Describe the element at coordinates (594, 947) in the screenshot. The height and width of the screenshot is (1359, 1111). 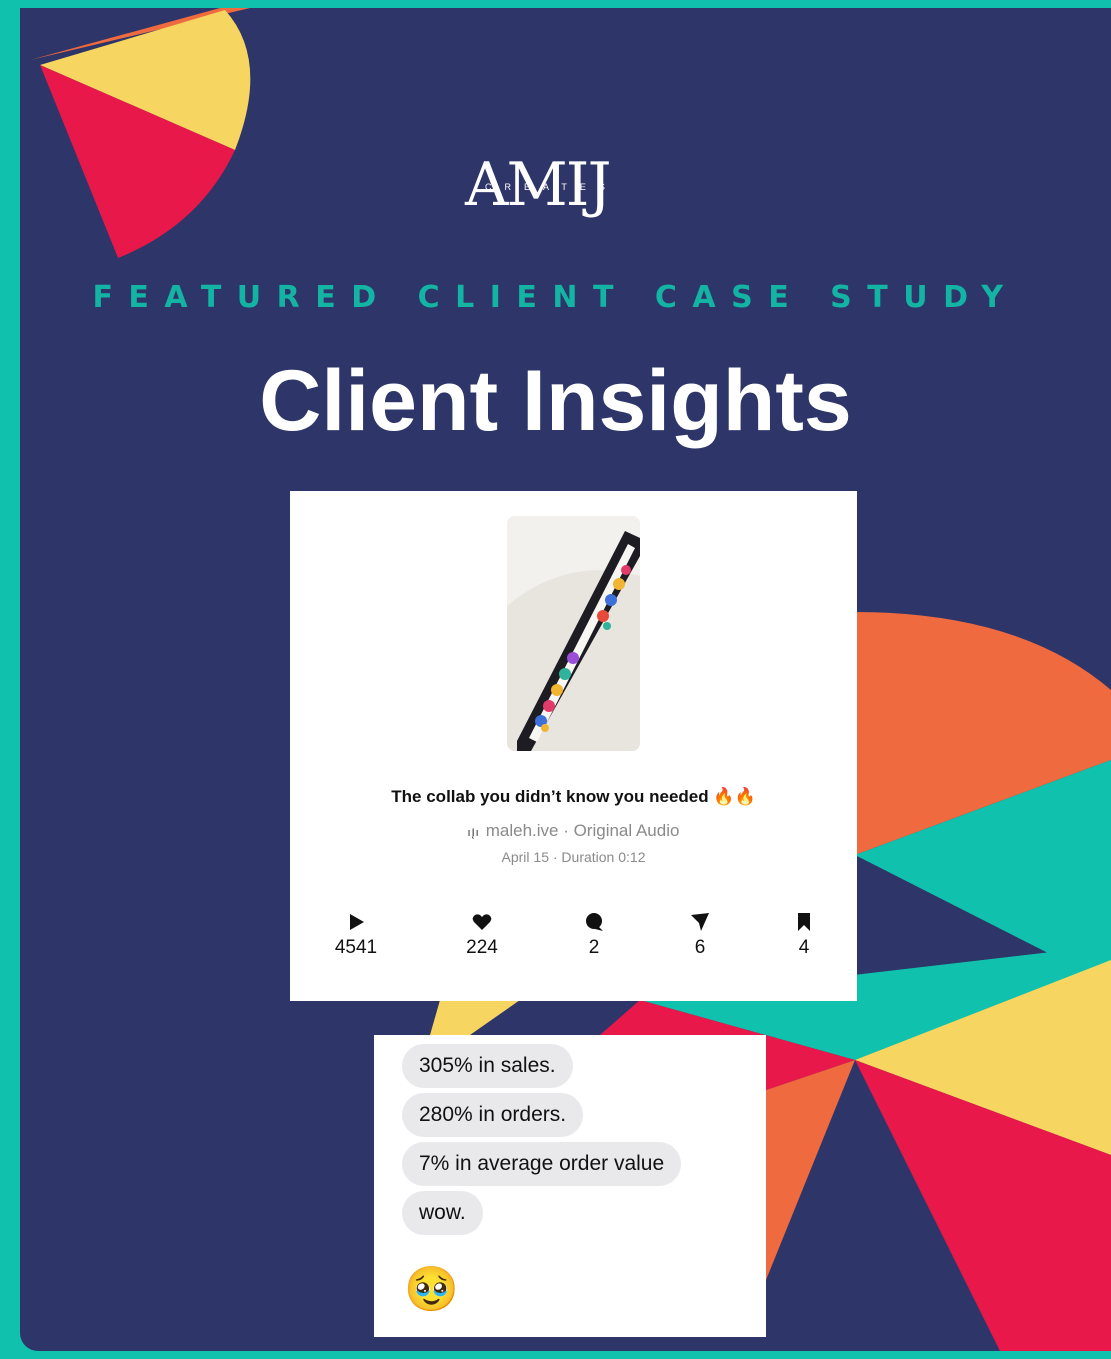
I see `stat-comments-value: 2` at that location.